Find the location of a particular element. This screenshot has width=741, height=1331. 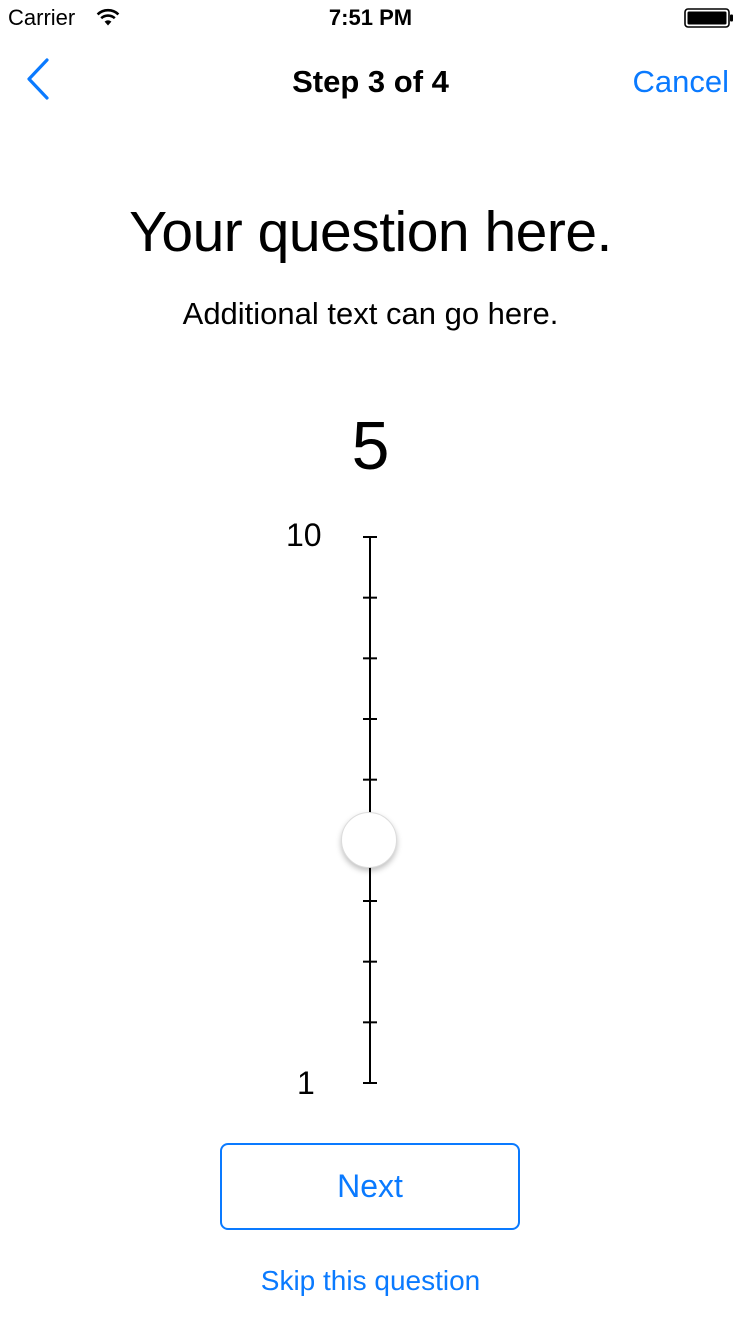

slider-thumb is located at coordinates (369, 840).